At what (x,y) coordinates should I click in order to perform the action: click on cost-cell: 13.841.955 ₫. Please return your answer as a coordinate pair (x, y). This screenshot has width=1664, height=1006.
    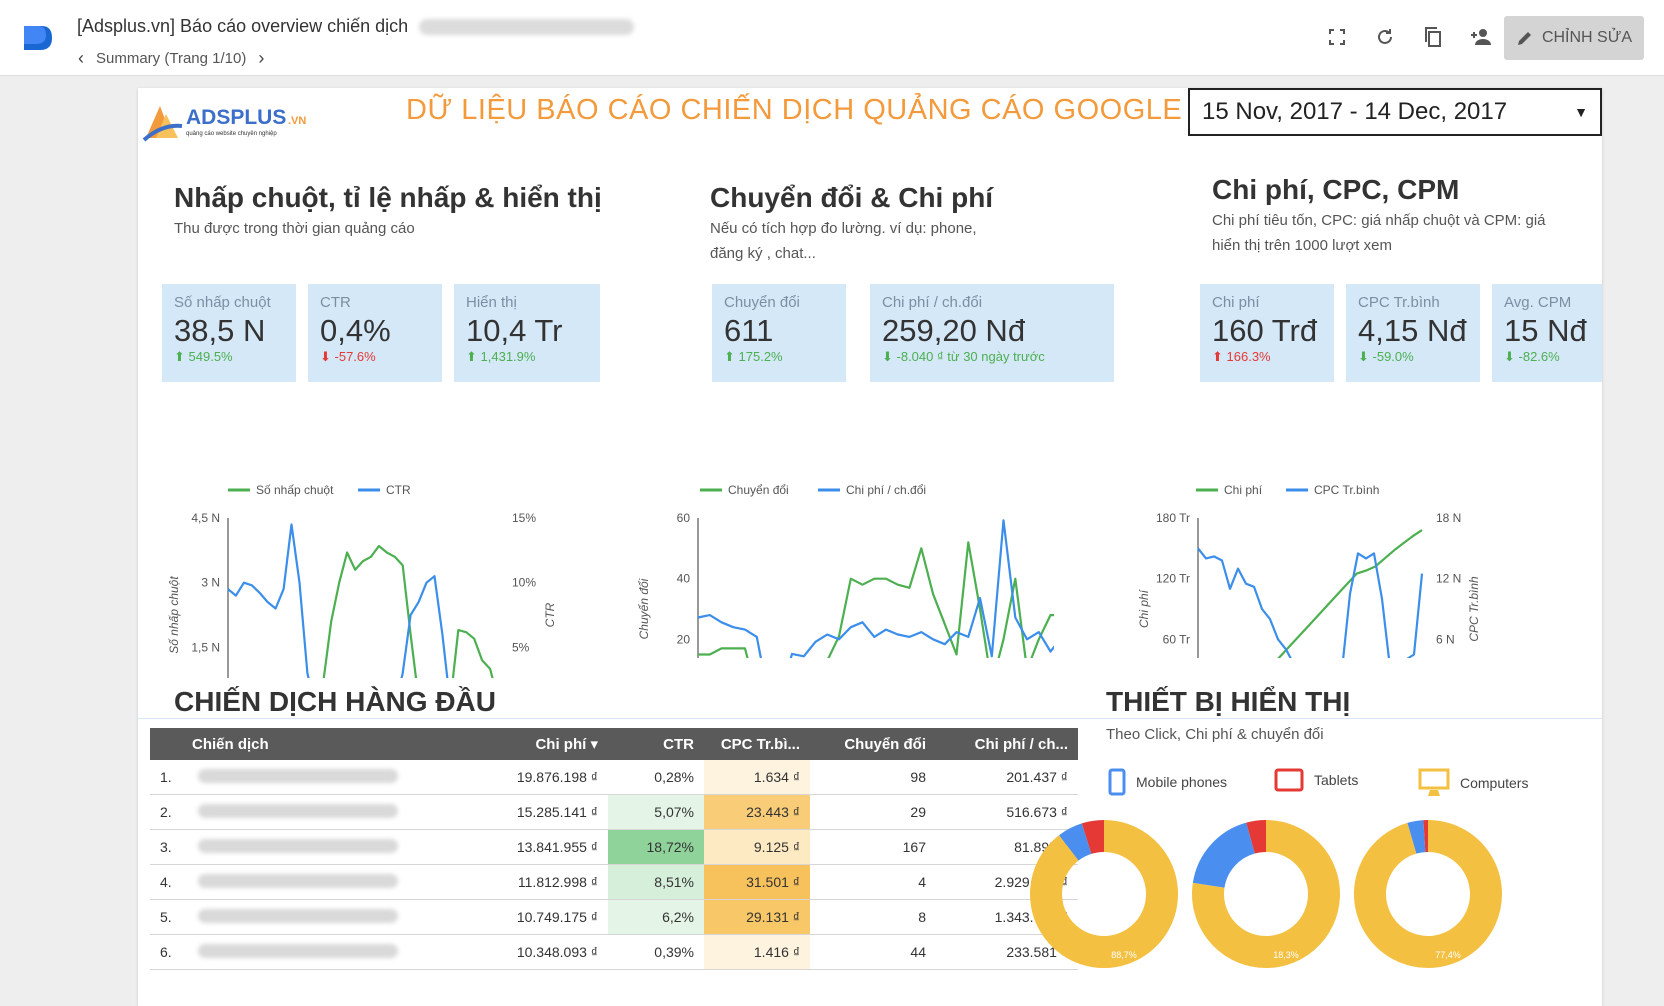
    Looking at the image, I should click on (557, 847).